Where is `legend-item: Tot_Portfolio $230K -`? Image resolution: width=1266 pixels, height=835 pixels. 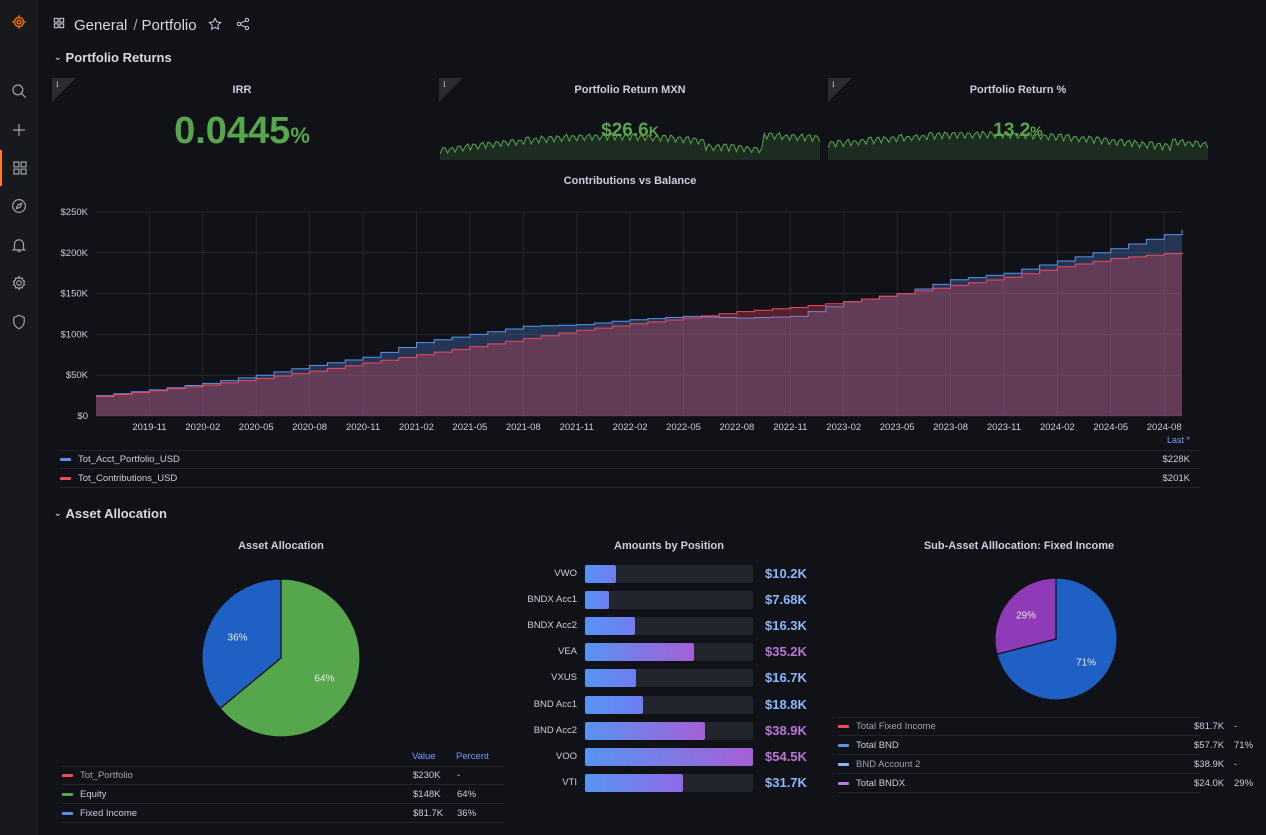
legend-item: Tot_Portfolio $230K - is located at coordinates (283, 775).